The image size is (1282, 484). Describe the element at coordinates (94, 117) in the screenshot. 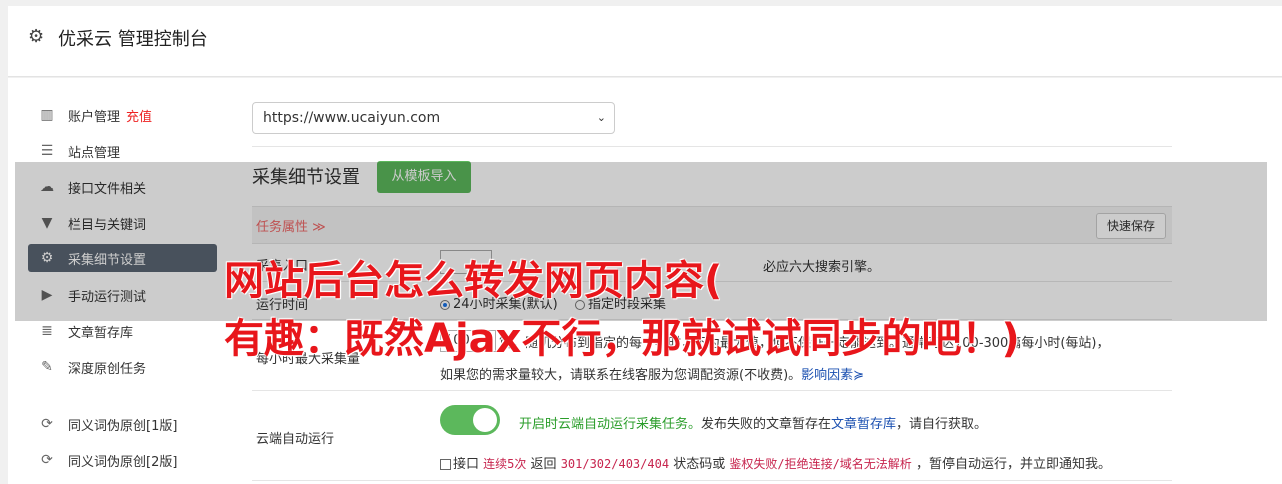

I see `sidebar-item-label: 账户管理` at that location.